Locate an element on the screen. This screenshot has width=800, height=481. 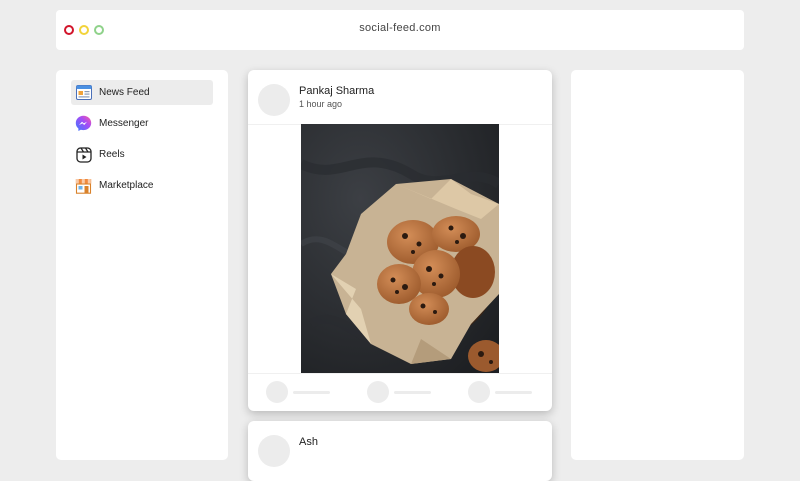
sidebar-item-marketplace: Marketplace is located at coordinates (142, 185).